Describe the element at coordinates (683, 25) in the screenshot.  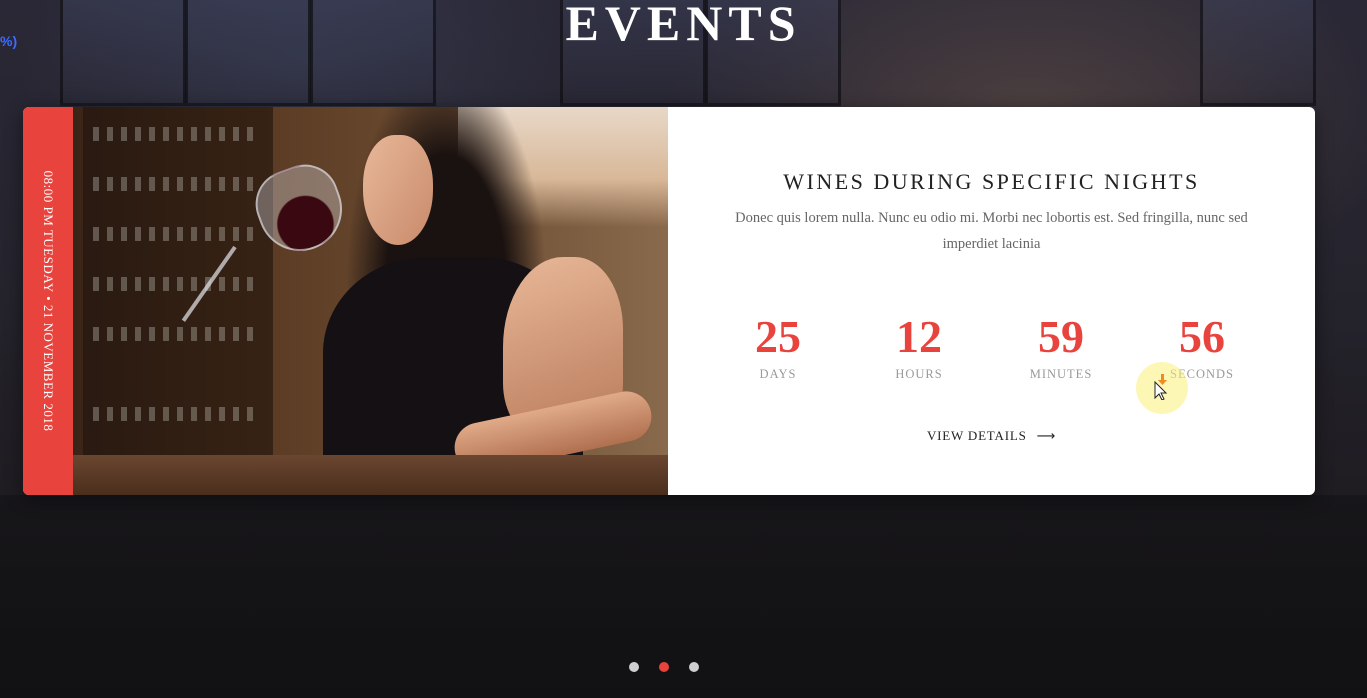
I see `section-title: EVENTS` at that location.